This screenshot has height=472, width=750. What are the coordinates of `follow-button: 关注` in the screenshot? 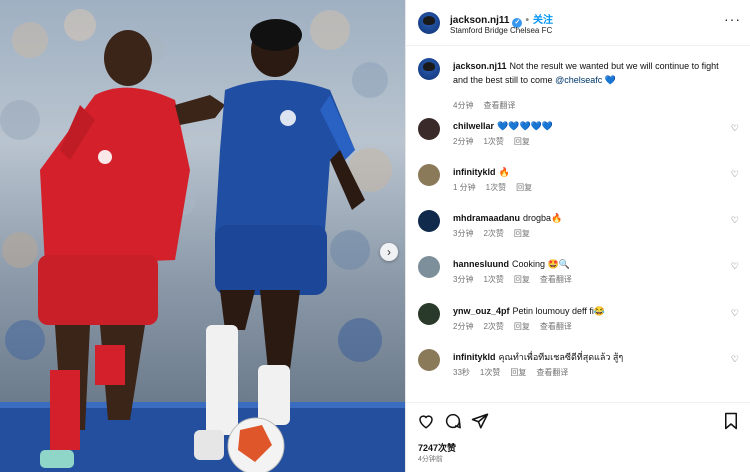 It's located at (543, 20).